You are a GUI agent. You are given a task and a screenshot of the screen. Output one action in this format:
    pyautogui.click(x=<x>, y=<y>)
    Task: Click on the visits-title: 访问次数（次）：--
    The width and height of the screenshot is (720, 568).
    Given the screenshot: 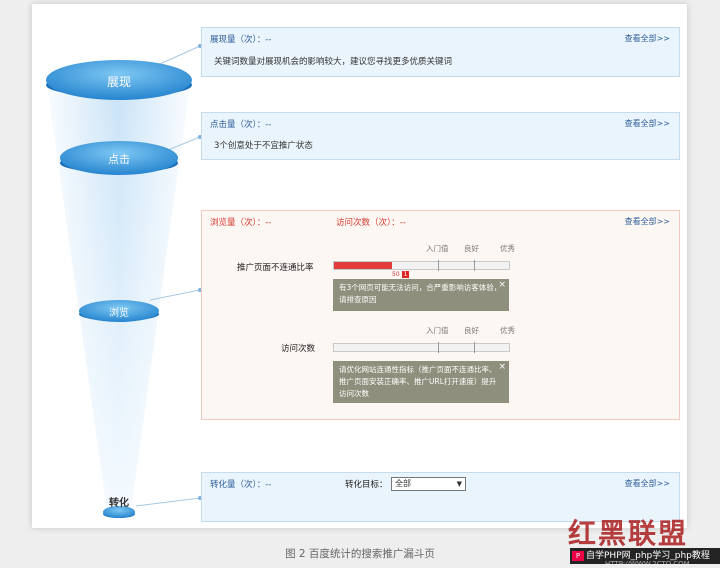 What is the action you would take?
    pyautogui.click(x=371, y=223)
    